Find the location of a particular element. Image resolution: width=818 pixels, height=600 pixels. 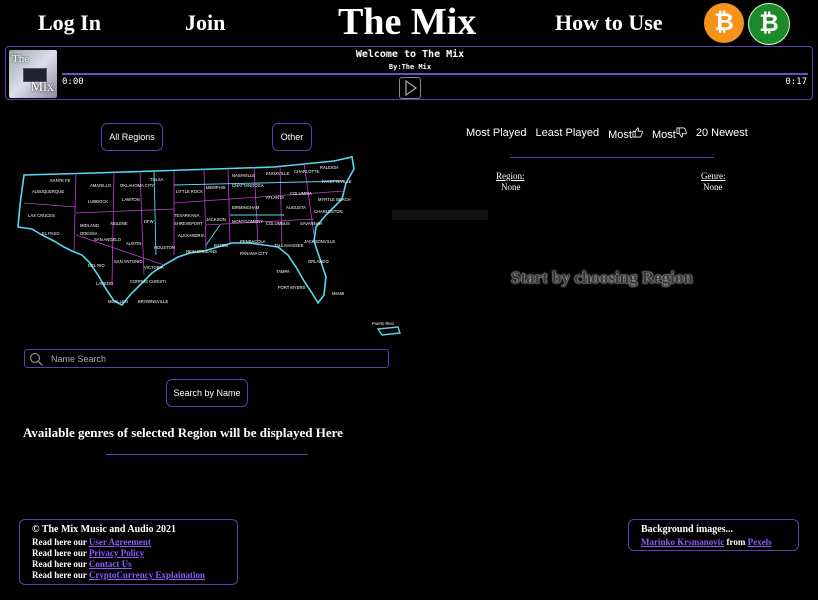

credits-line: Marinko Krsmanovic from Pexels is located at coordinates (706, 542).